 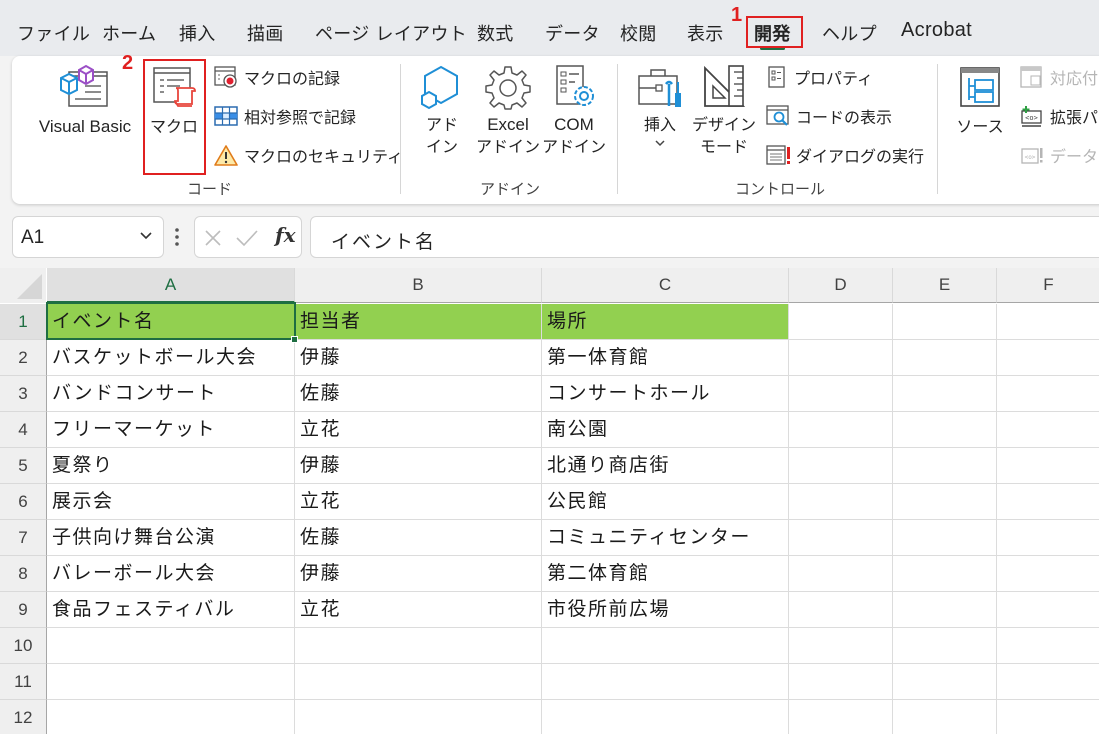 I want to click on visual-basic-button: Visual Basic, so click(x=85, y=101).